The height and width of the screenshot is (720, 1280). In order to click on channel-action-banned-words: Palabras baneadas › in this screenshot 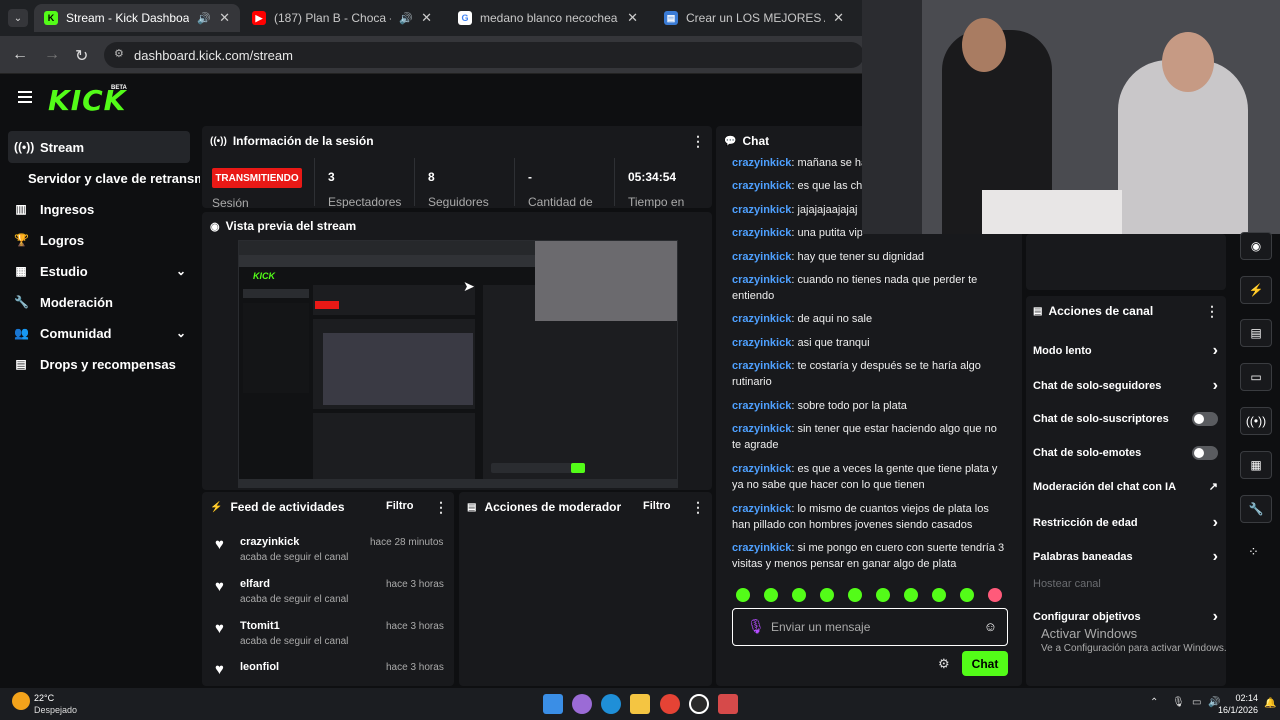, I will do `click(1125, 557)`.